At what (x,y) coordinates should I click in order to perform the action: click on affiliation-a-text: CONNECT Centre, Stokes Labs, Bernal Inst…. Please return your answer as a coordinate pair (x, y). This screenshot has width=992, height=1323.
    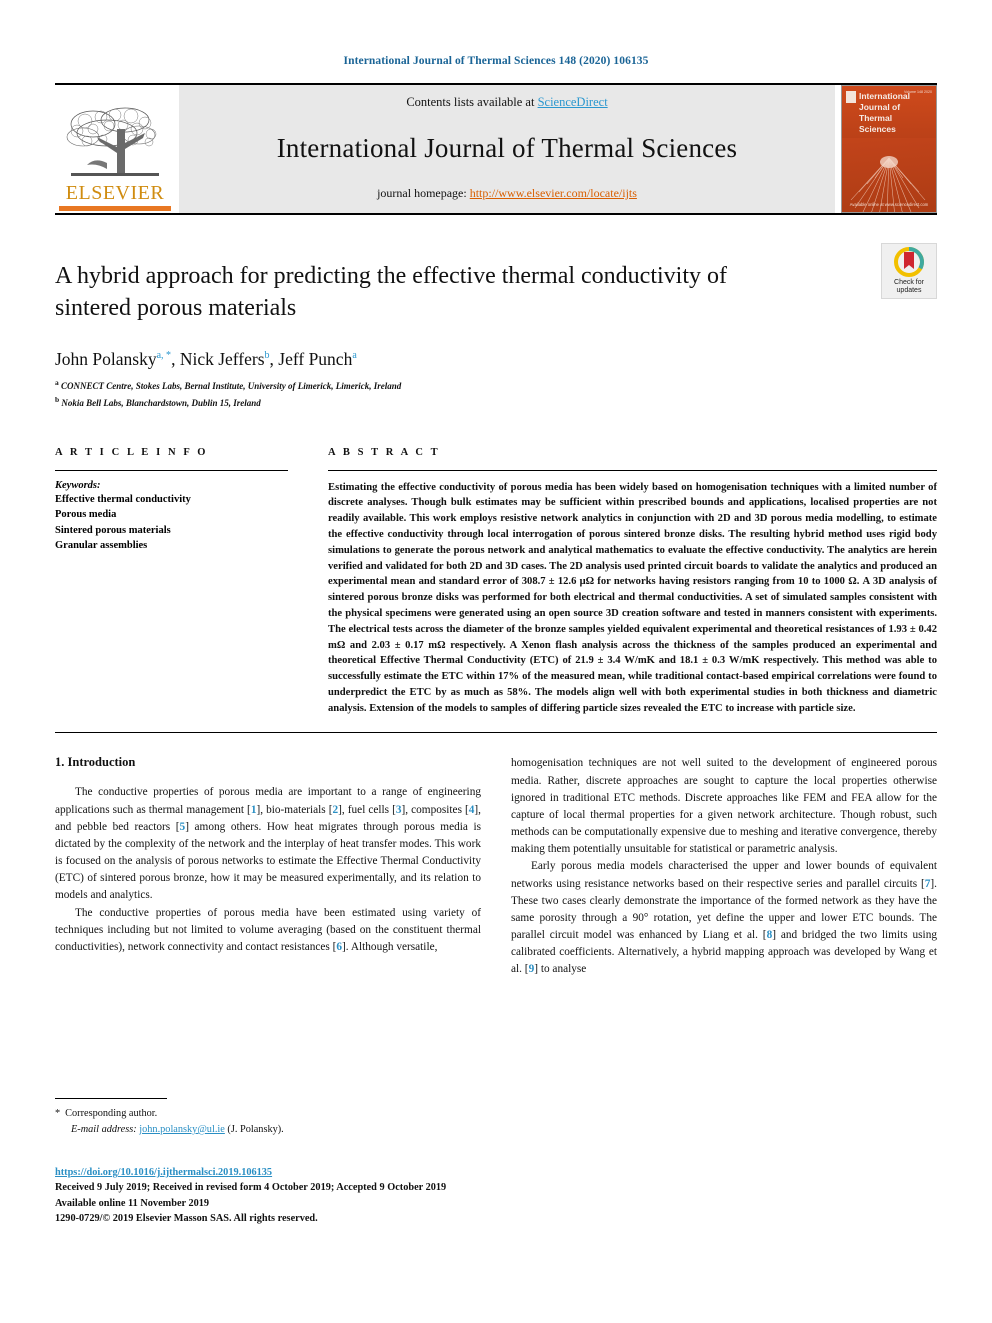
    Looking at the image, I should click on (231, 385).